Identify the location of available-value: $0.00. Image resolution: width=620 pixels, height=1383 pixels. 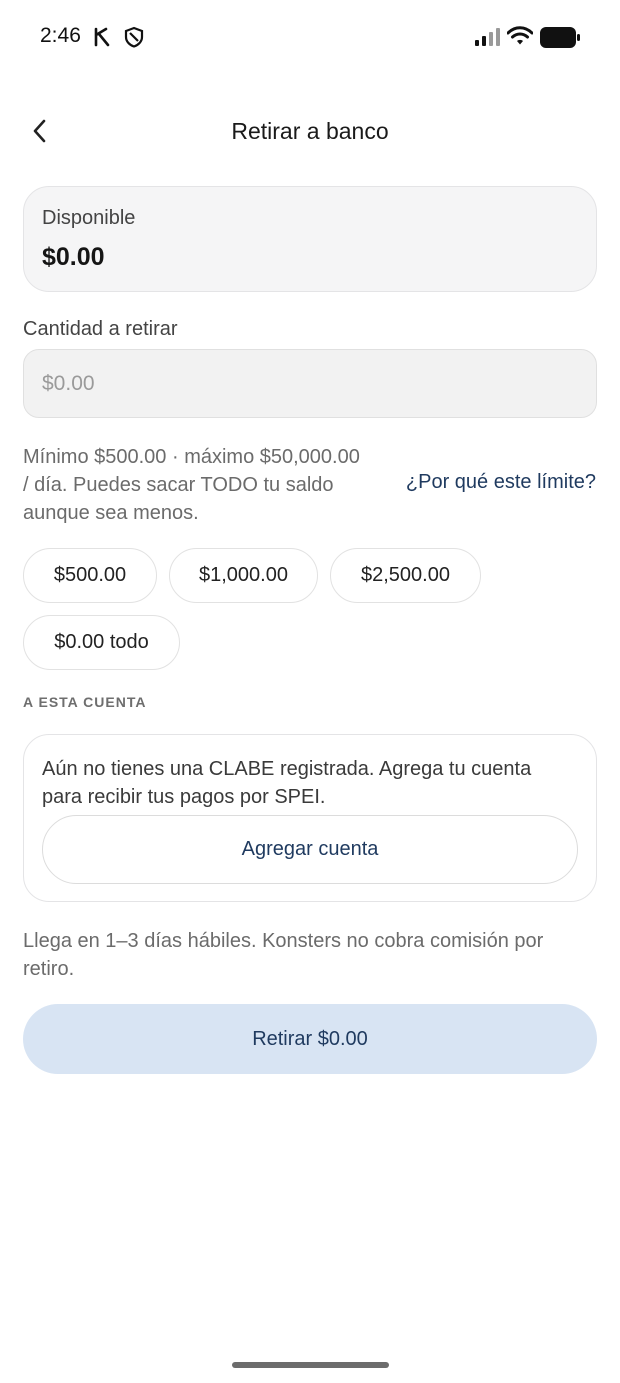
(73, 257).